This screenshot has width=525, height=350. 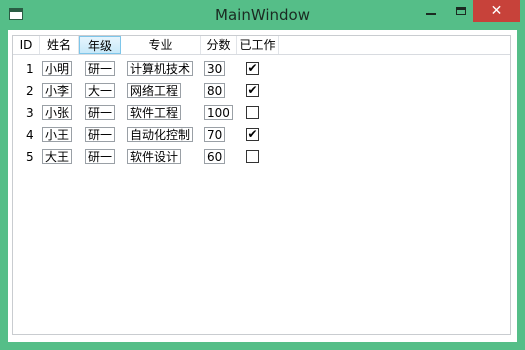 What do you see at coordinates (154, 112) in the screenshot?
I see `major-field: 软件工程` at bounding box center [154, 112].